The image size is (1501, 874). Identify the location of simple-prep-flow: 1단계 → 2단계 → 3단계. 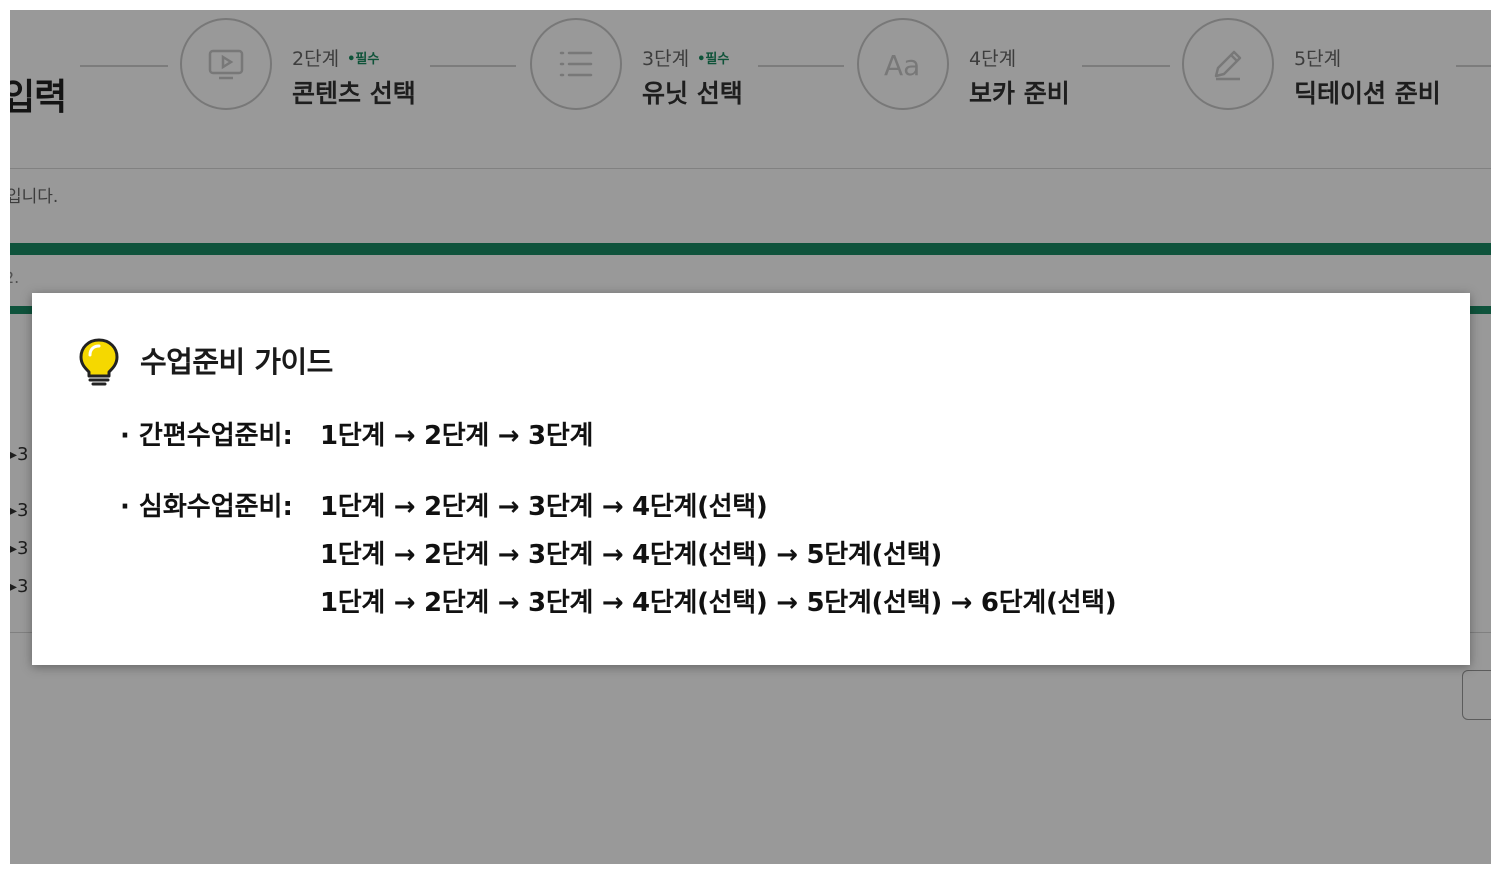
(457, 436).